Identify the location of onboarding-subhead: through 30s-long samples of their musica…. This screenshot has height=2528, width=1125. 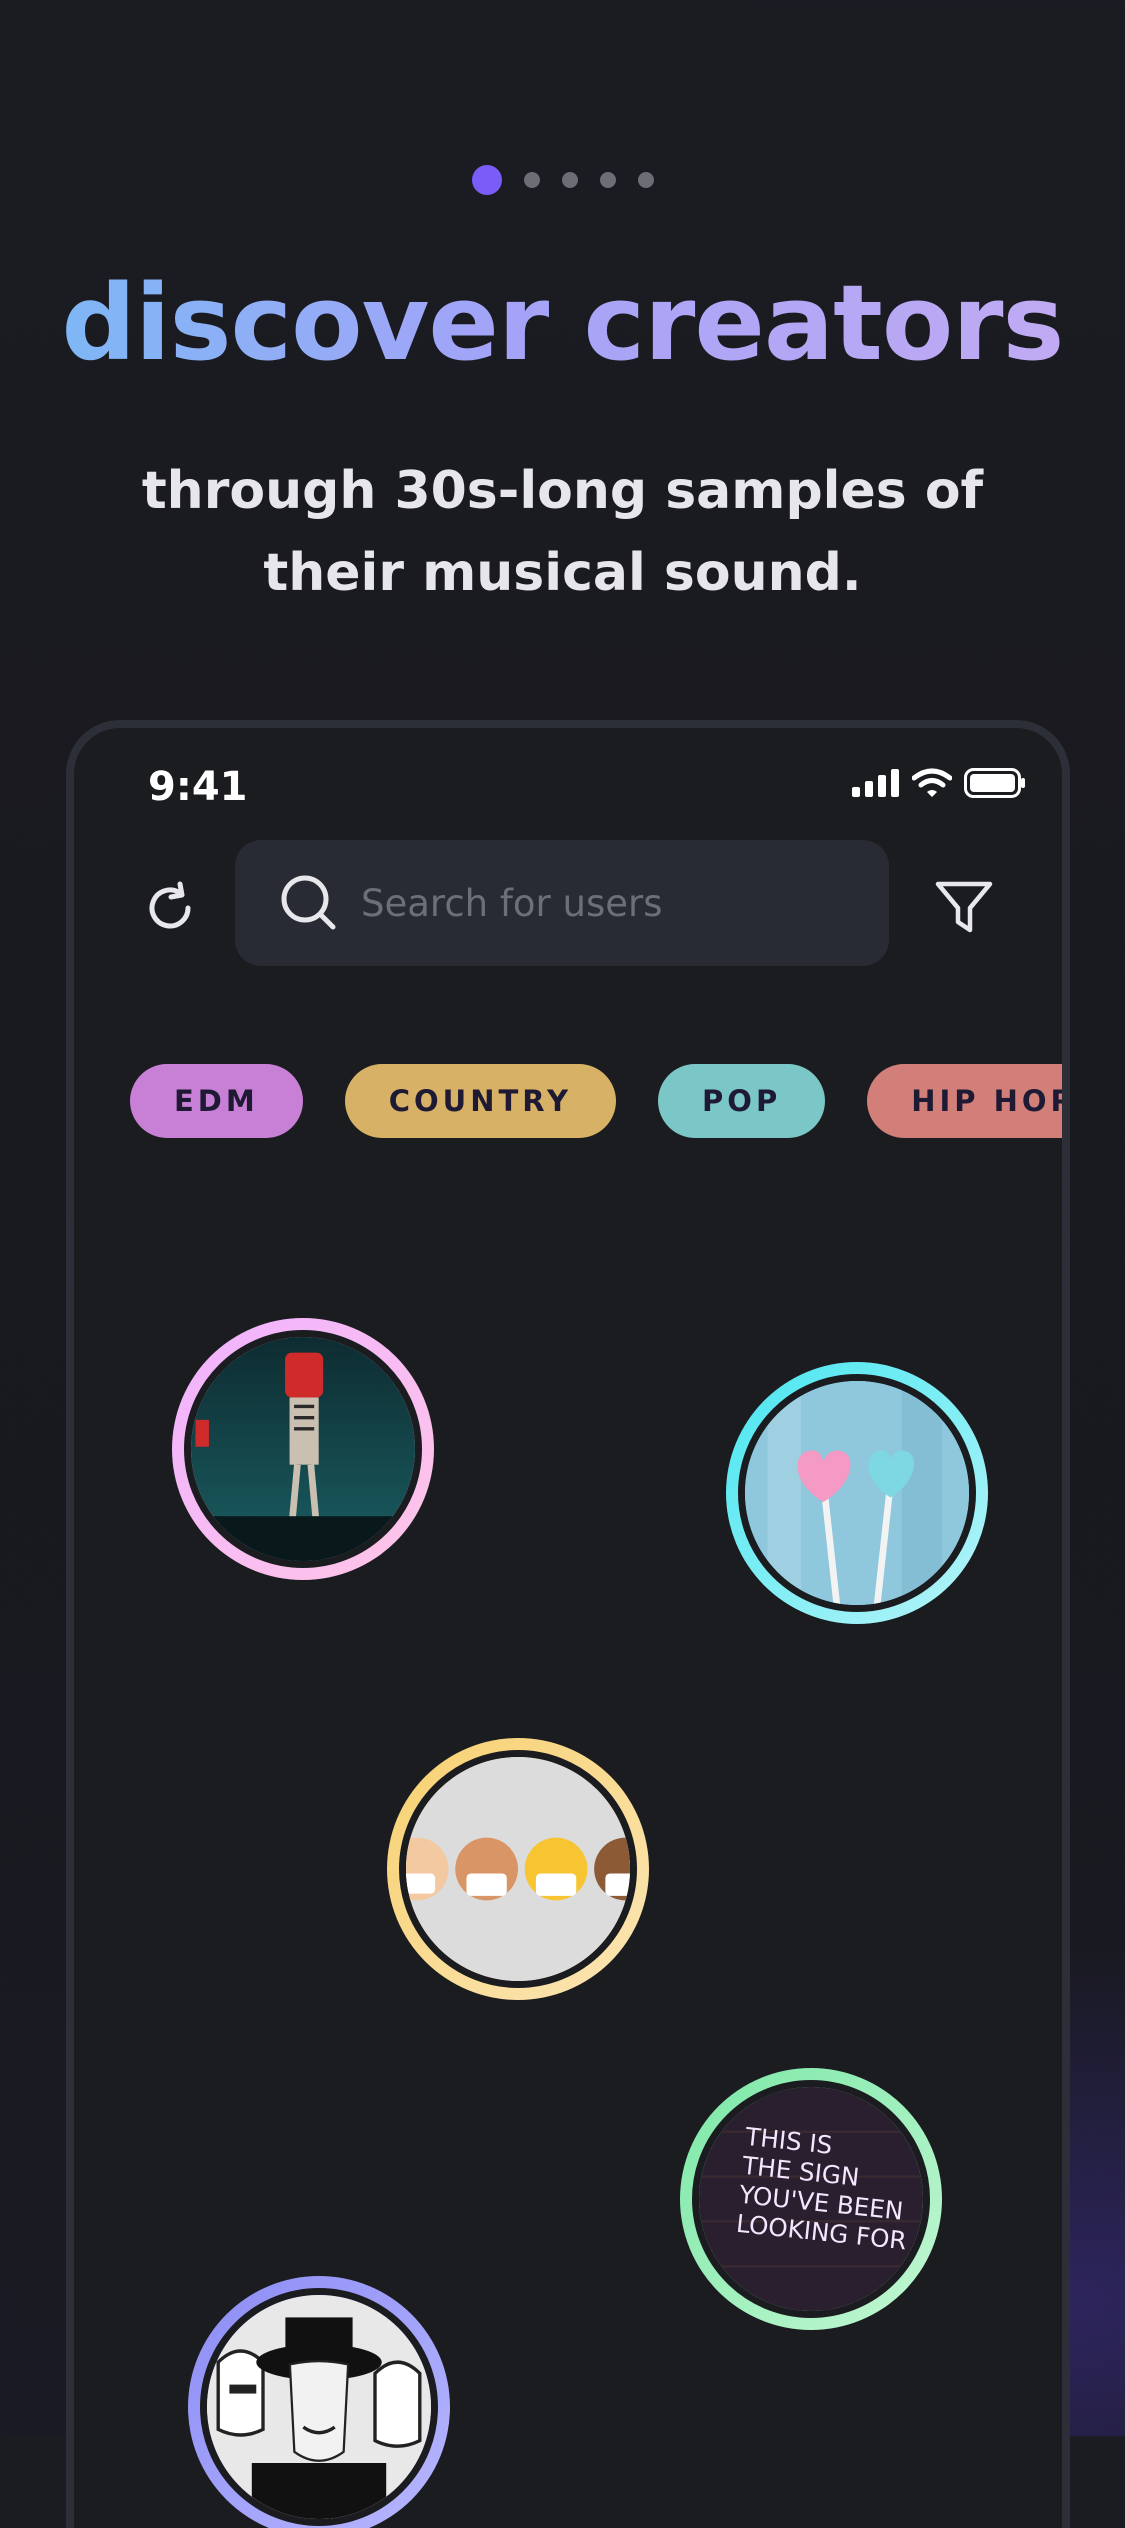
(562, 532).